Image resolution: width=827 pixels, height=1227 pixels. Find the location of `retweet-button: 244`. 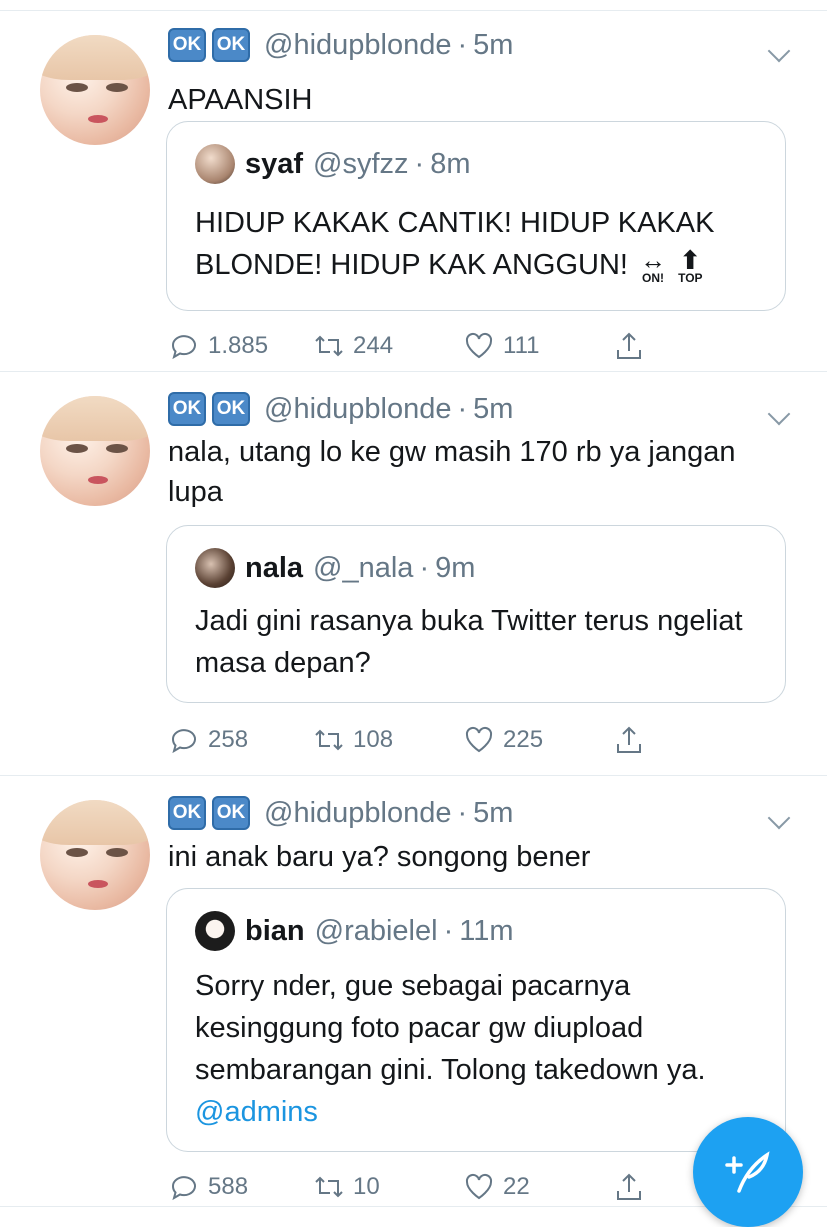

retweet-button: 244 is located at coordinates (388, 346).